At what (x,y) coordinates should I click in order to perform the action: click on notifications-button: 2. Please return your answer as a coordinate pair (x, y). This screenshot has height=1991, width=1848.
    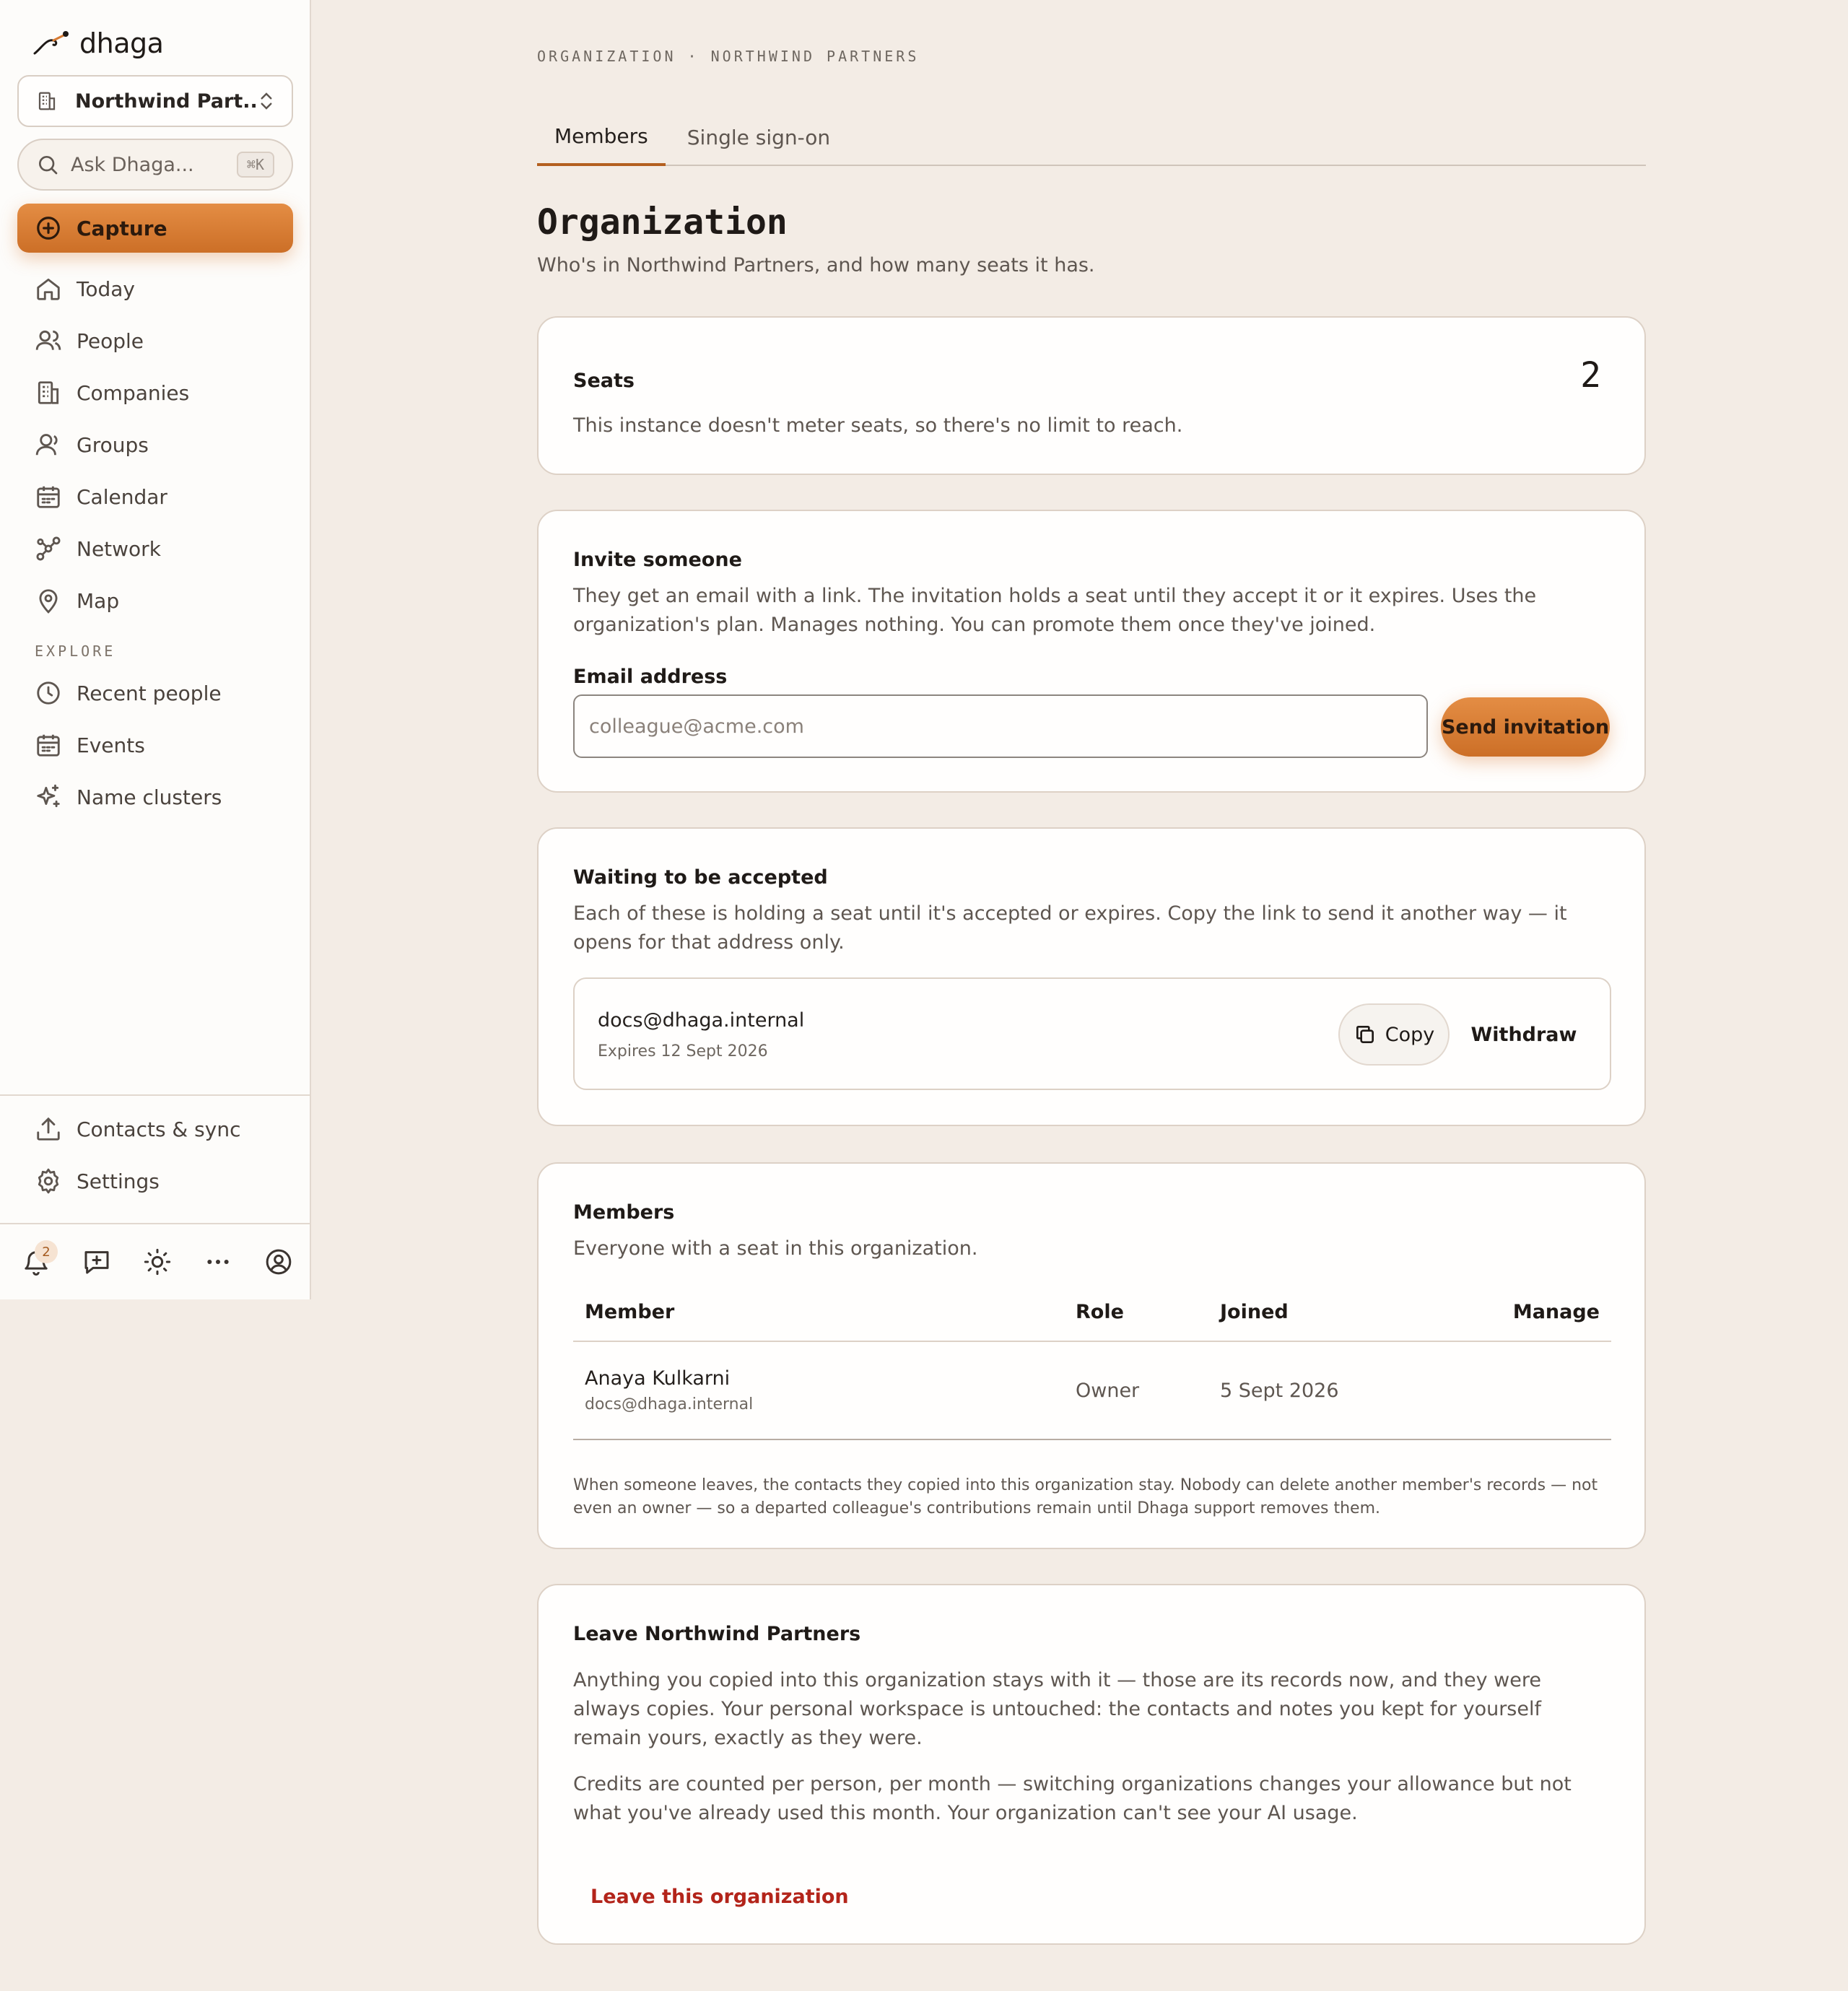
    Looking at the image, I should click on (40, 1258).